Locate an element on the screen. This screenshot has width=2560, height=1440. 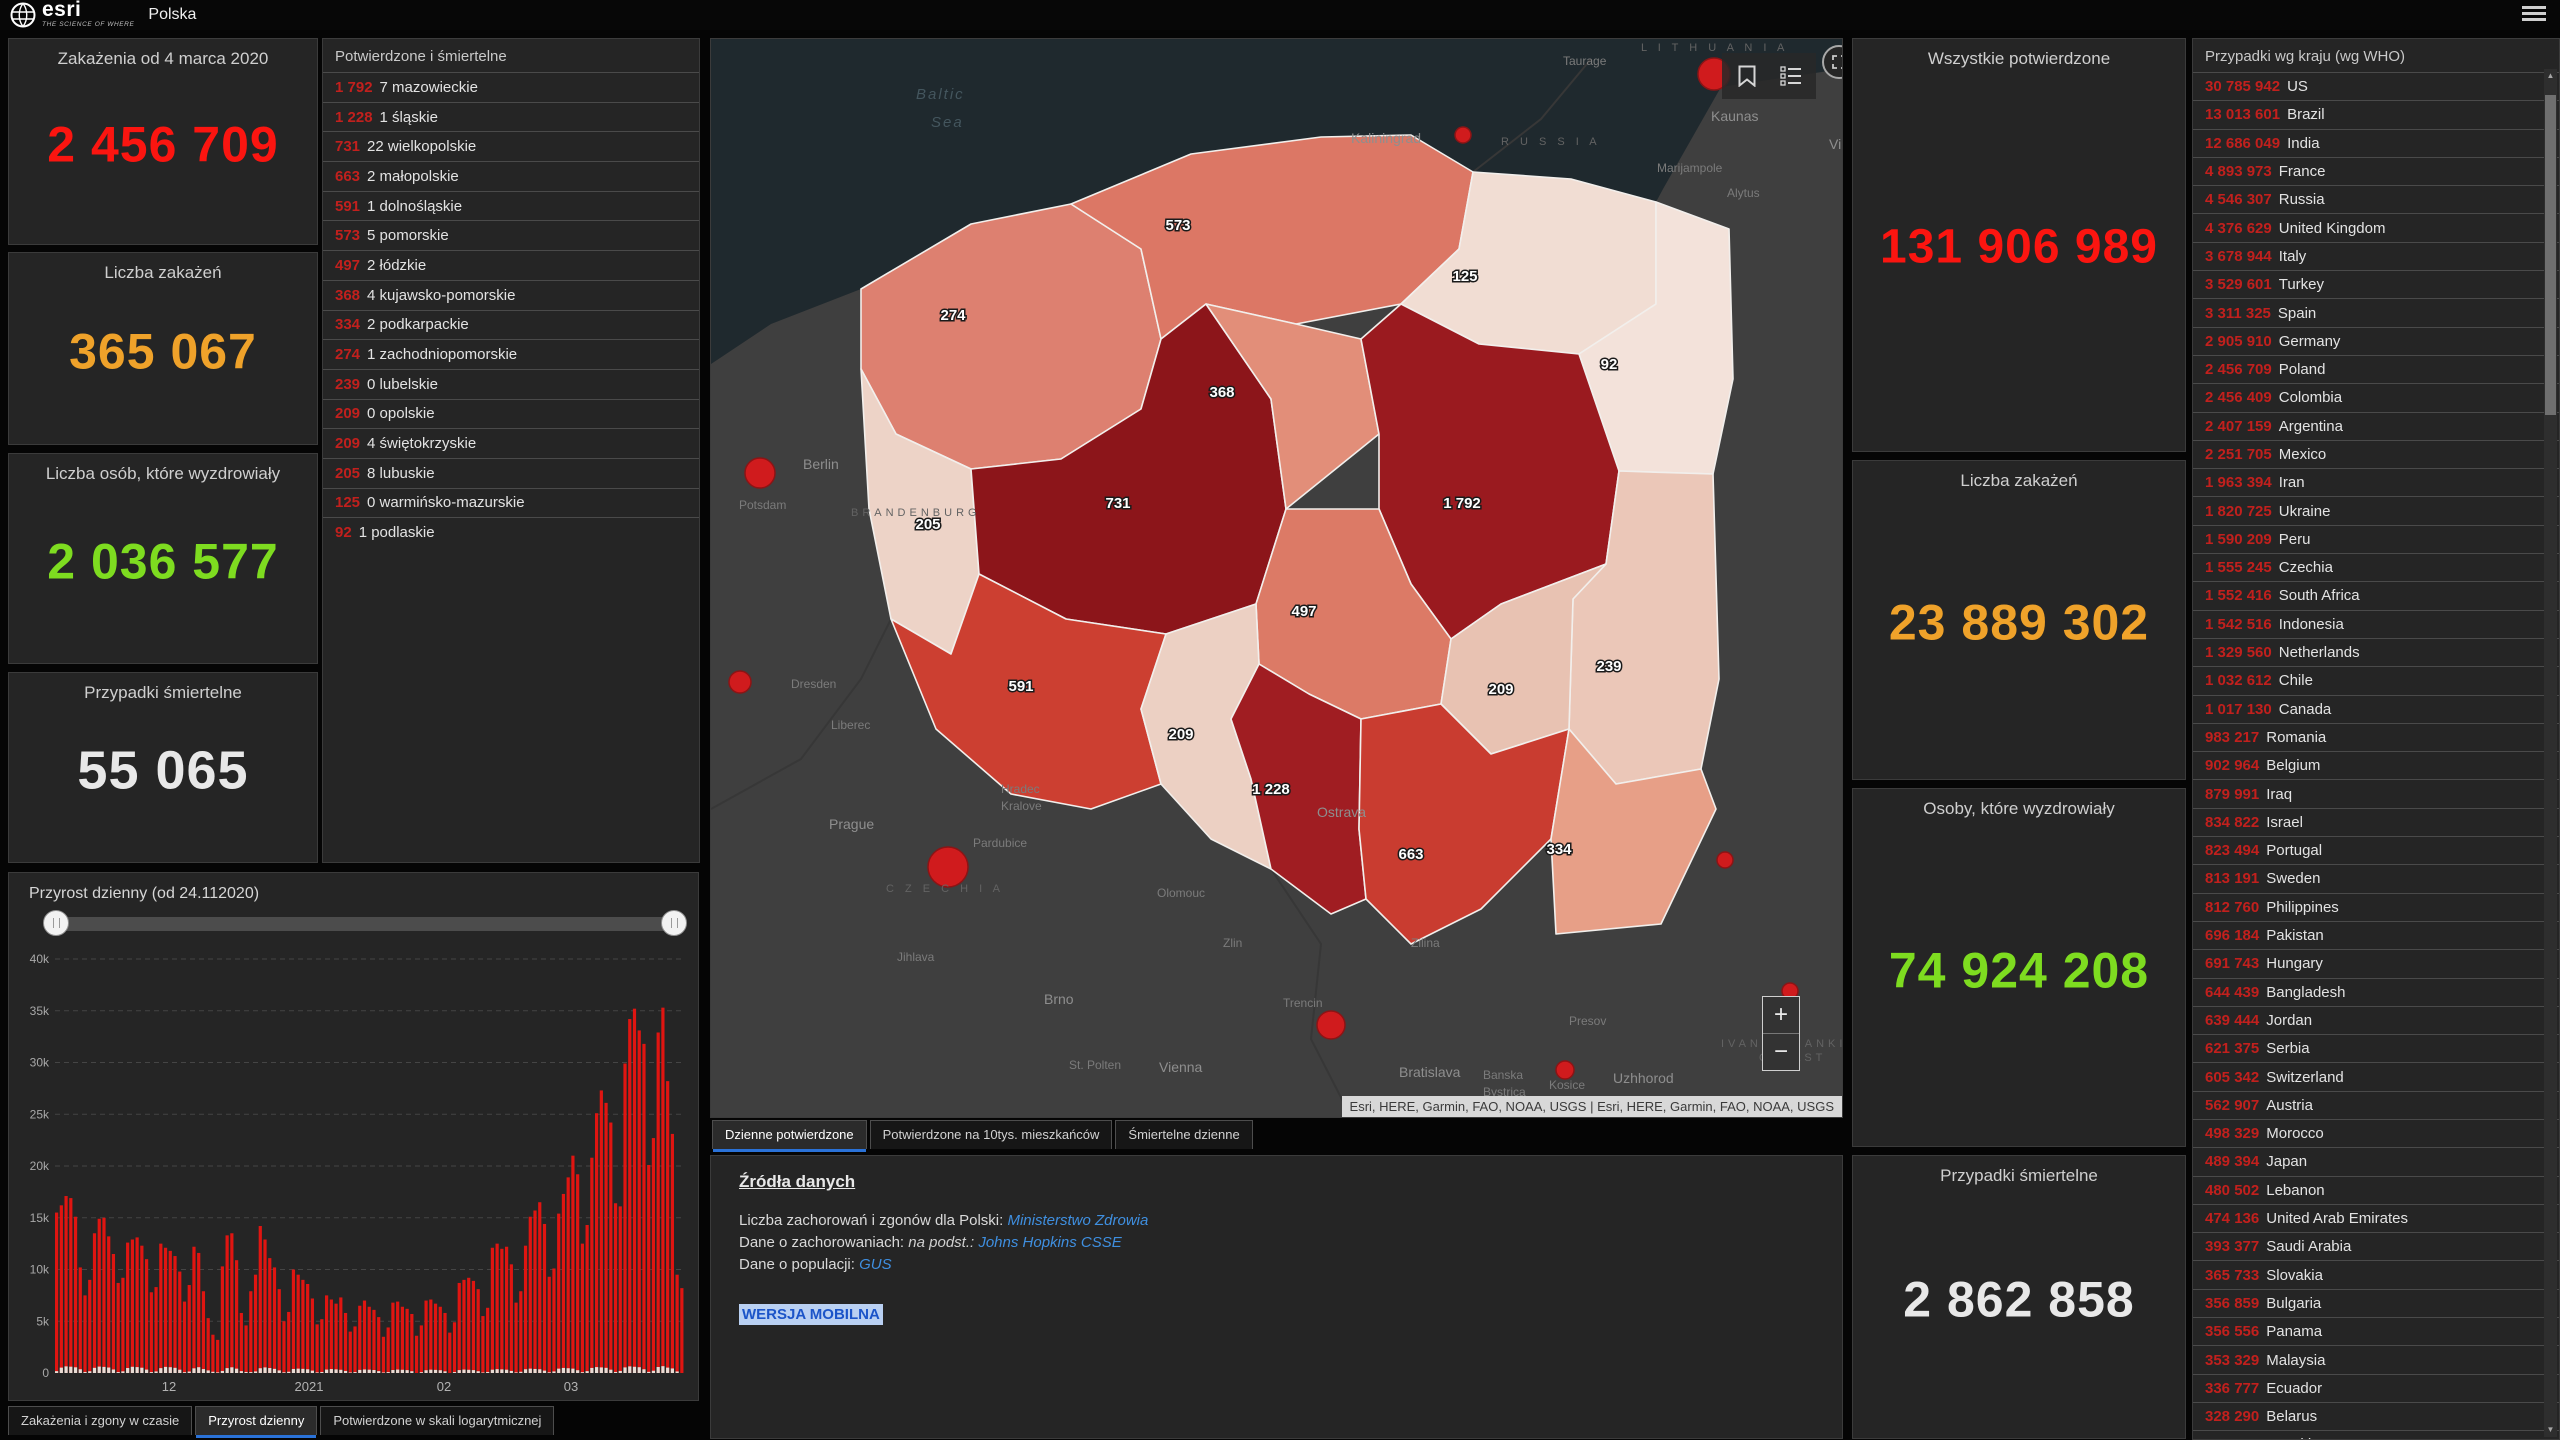
list-item: 879 991 Iraq is located at coordinates (2376, 793).